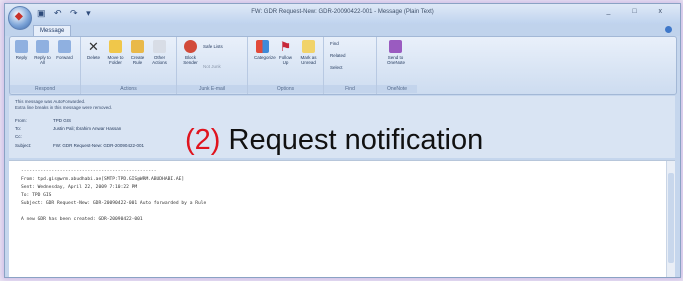  What do you see at coordinates (397, 65) in the screenshot?
I see `group-onenote: Send to OneNote OneNote` at bounding box center [397, 65].